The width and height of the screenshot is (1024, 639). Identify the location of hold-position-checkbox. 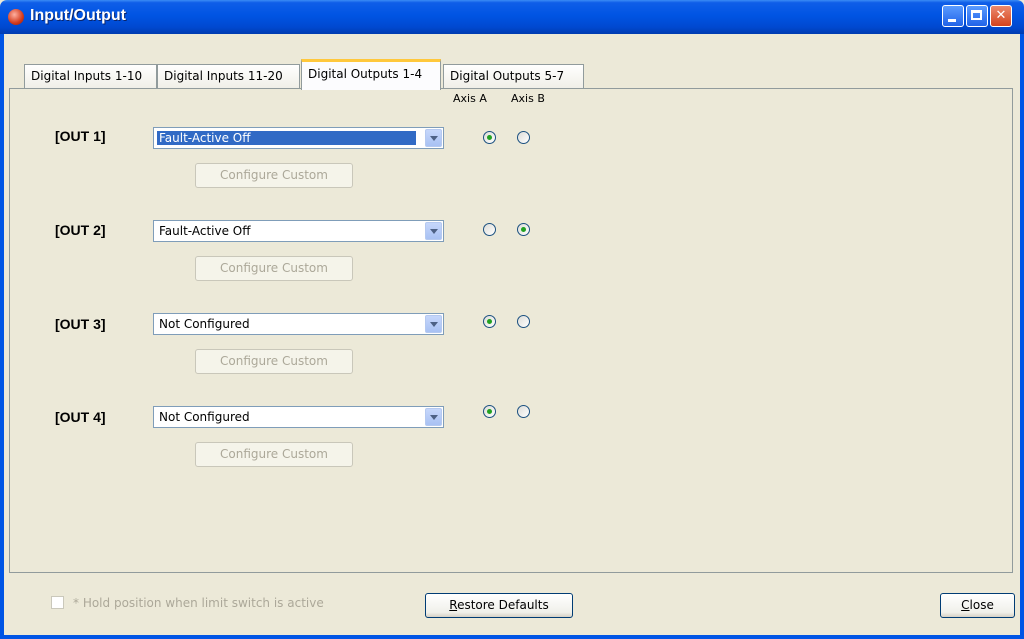
(57, 602).